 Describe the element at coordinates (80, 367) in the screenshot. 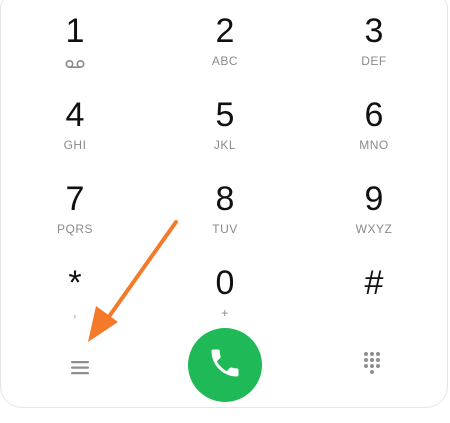

I see `hamburger-menu-icon` at that location.